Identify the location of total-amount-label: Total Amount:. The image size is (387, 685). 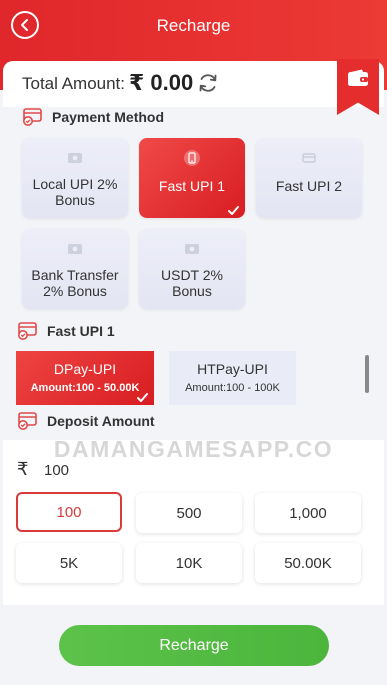
(74, 83).